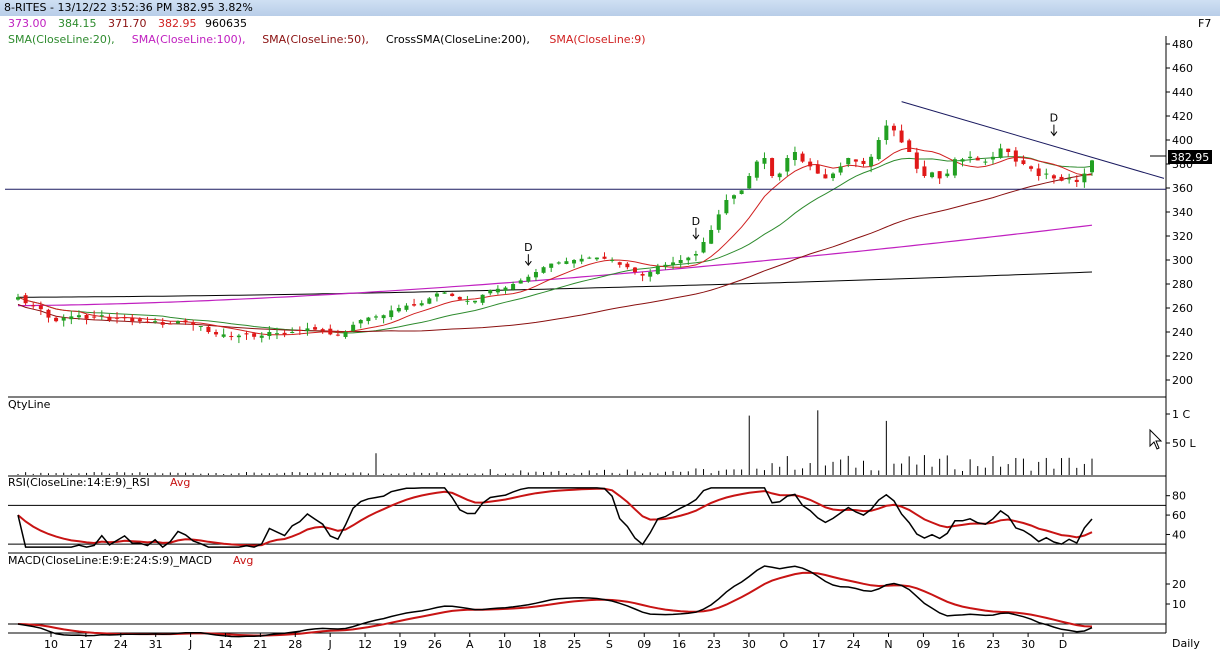 This screenshot has width=1220, height=658. What do you see at coordinates (295, 644) in the screenshot?
I see `x-tick-label: 28` at bounding box center [295, 644].